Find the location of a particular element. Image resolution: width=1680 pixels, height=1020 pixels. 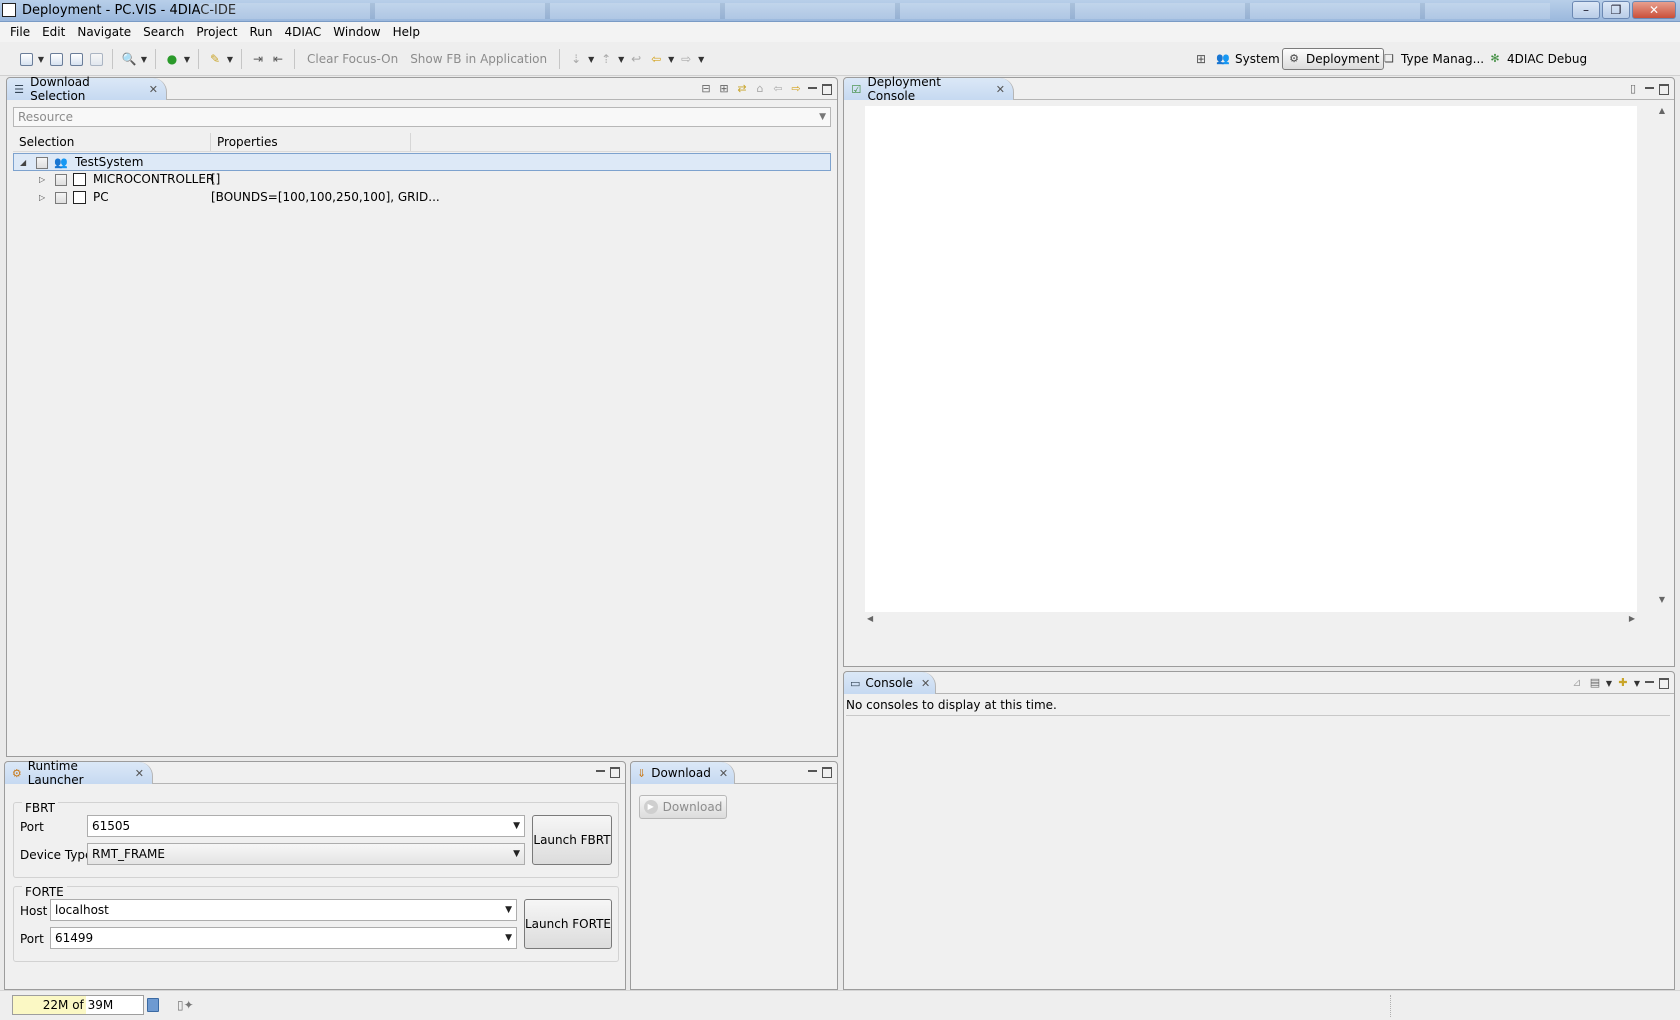

back-dropdown-icon: ▼ is located at coordinates (671, 59).